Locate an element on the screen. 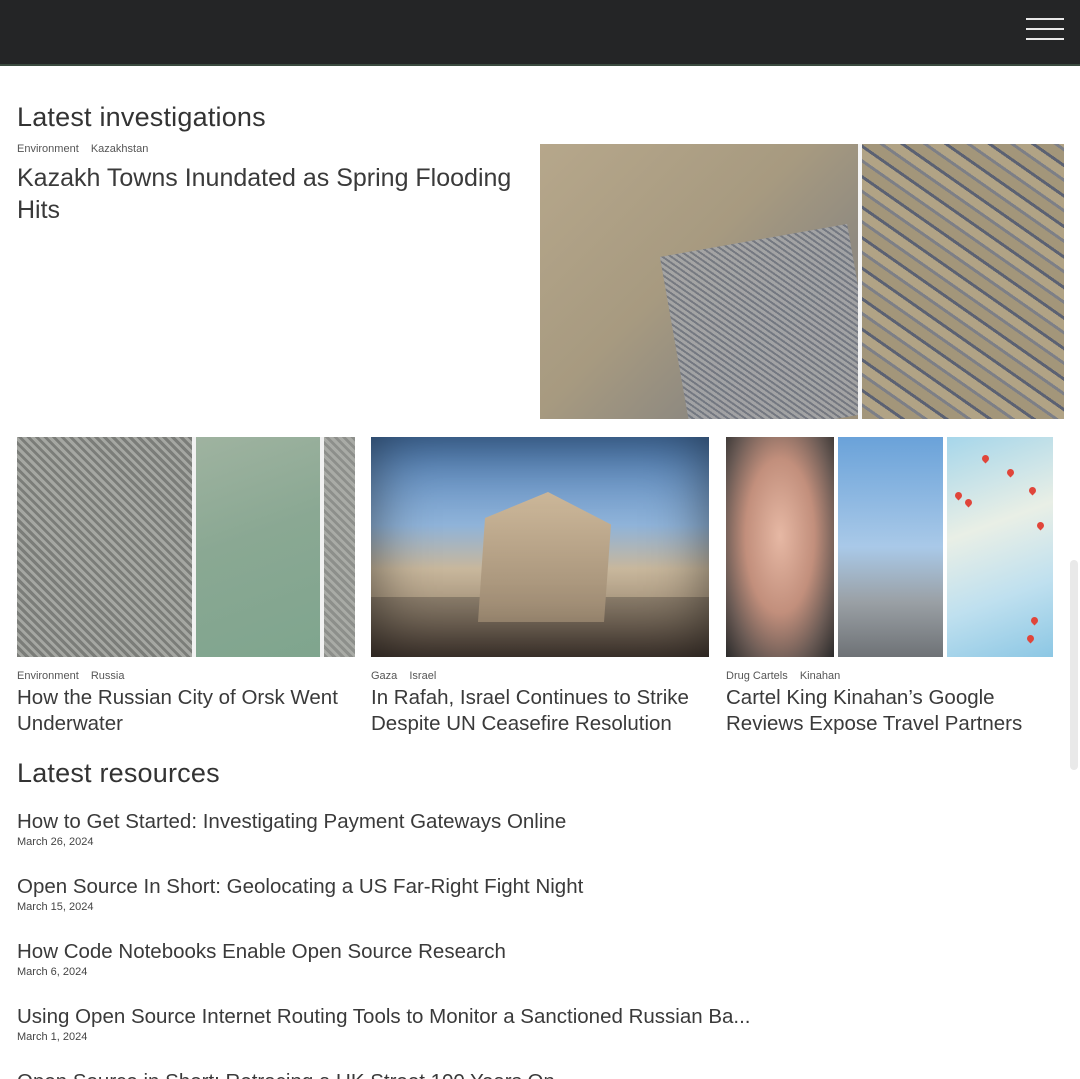  article-card-tags: Drug Cartels Kinahan is located at coordinates (895, 676).